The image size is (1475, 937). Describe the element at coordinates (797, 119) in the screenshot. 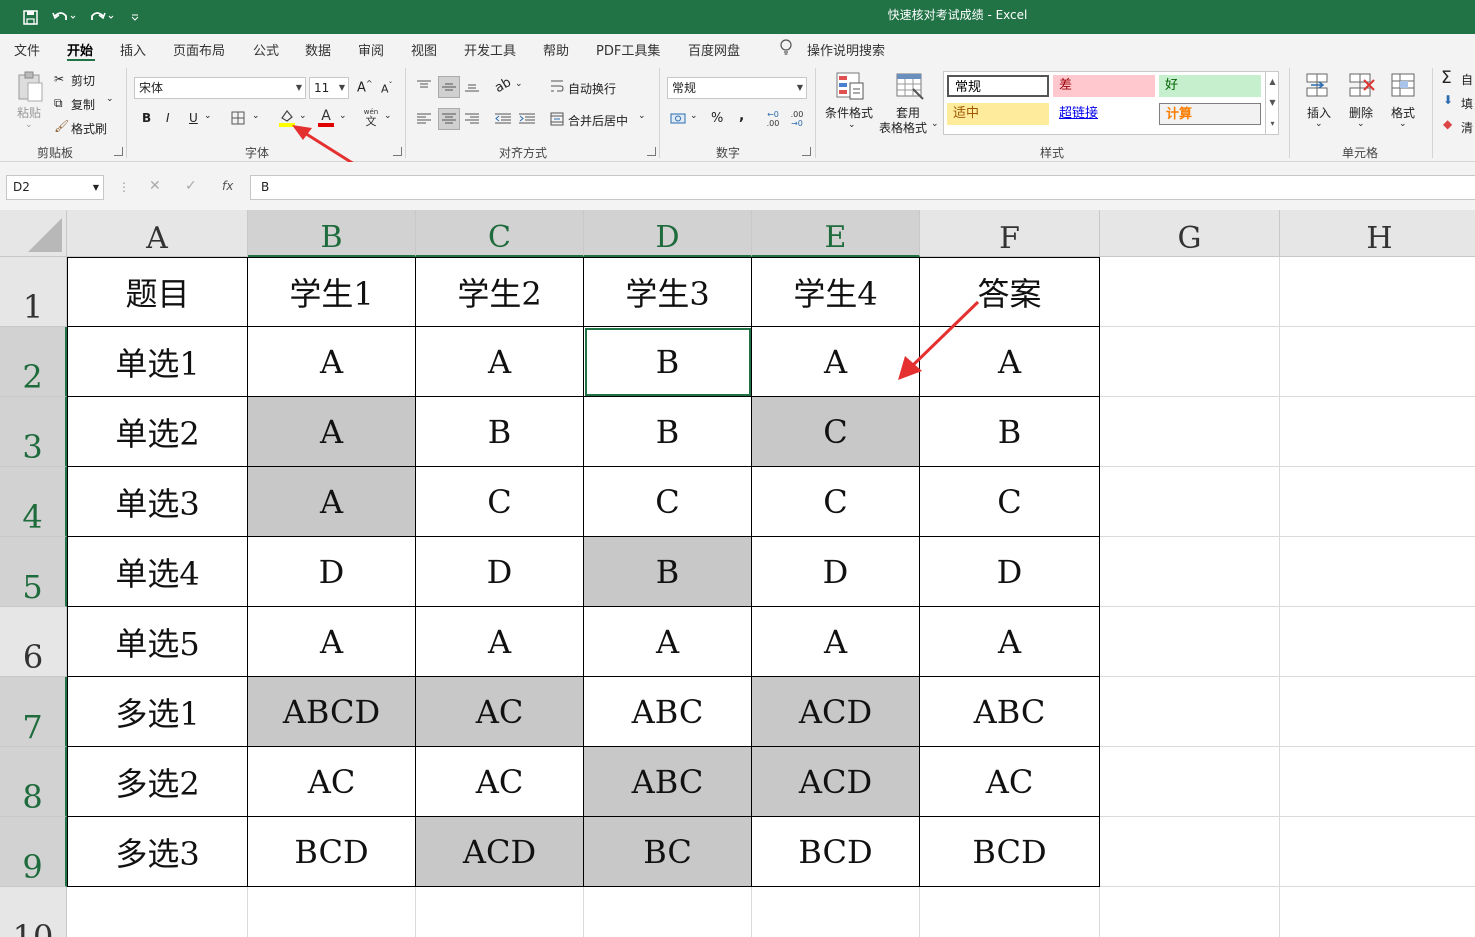

I see `decrease-decimal-icon: .00 →0` at that location.